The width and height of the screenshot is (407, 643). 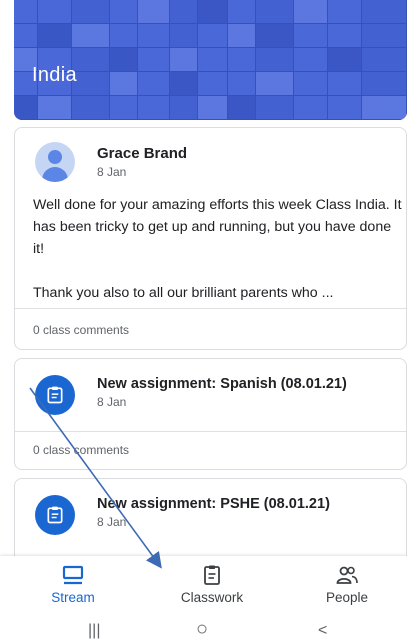 What do you see at coordinates (94, 631) in the screenshot?
I see `recents-button: |||` at bounding box center [94, 631].